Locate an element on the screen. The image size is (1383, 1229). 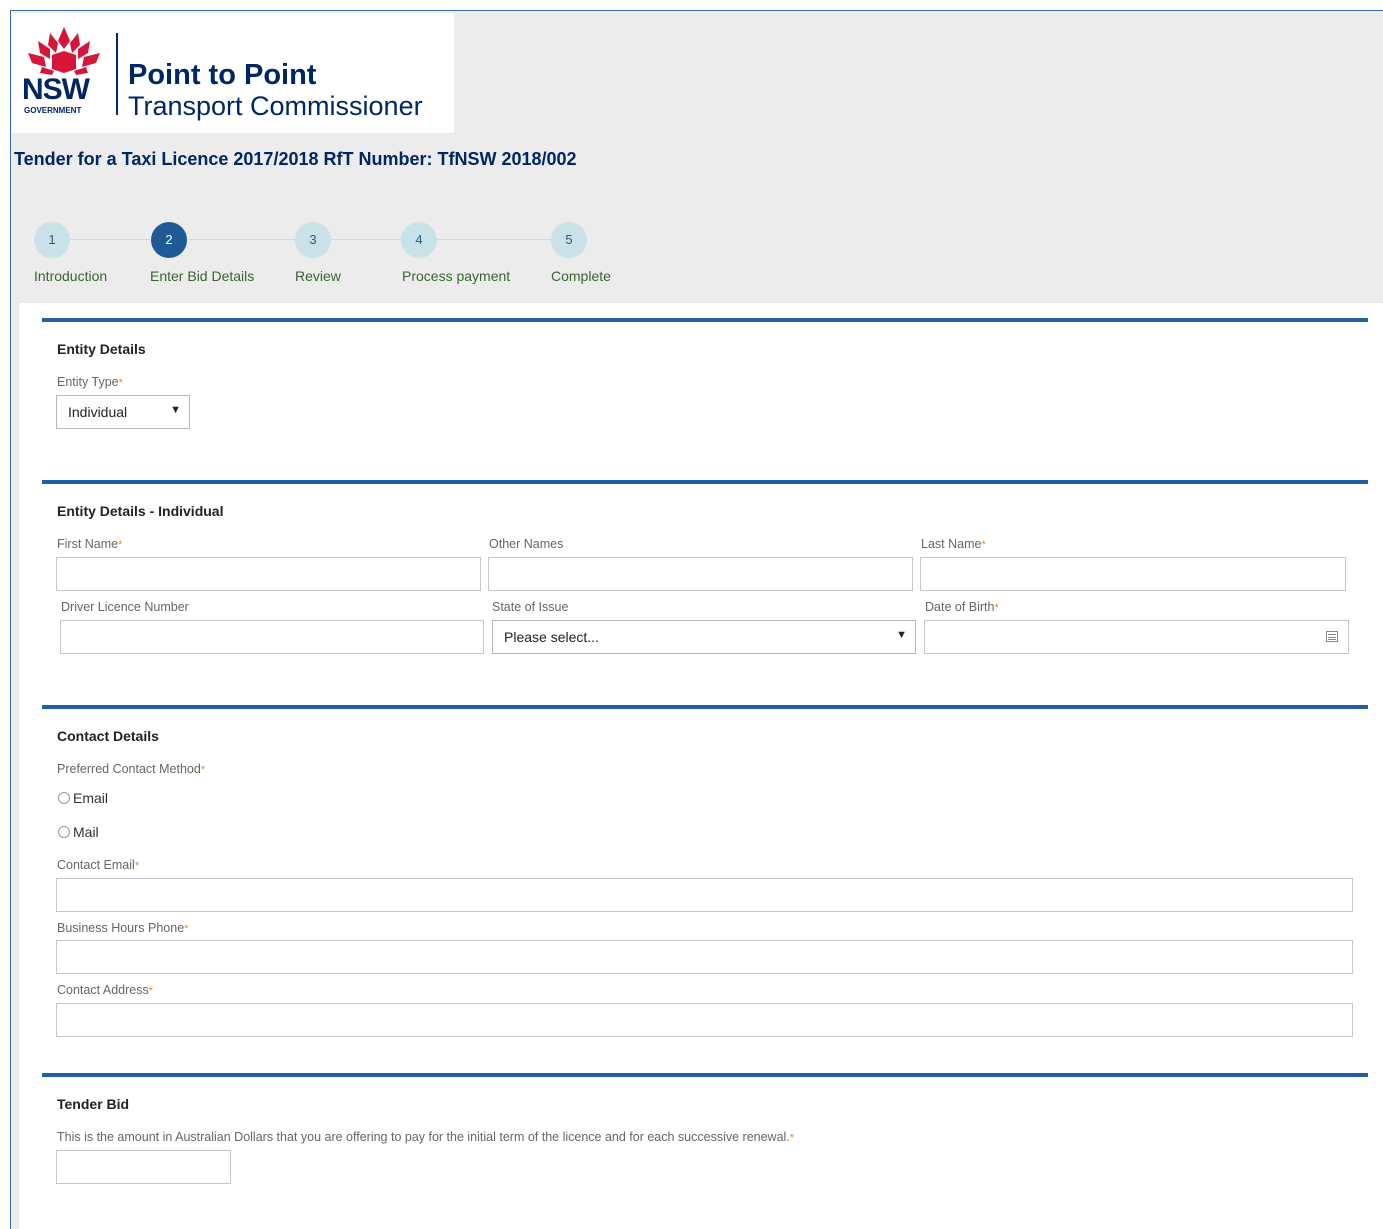
state-of-issue-label: State of Issue is located at coordinates (530, 607).